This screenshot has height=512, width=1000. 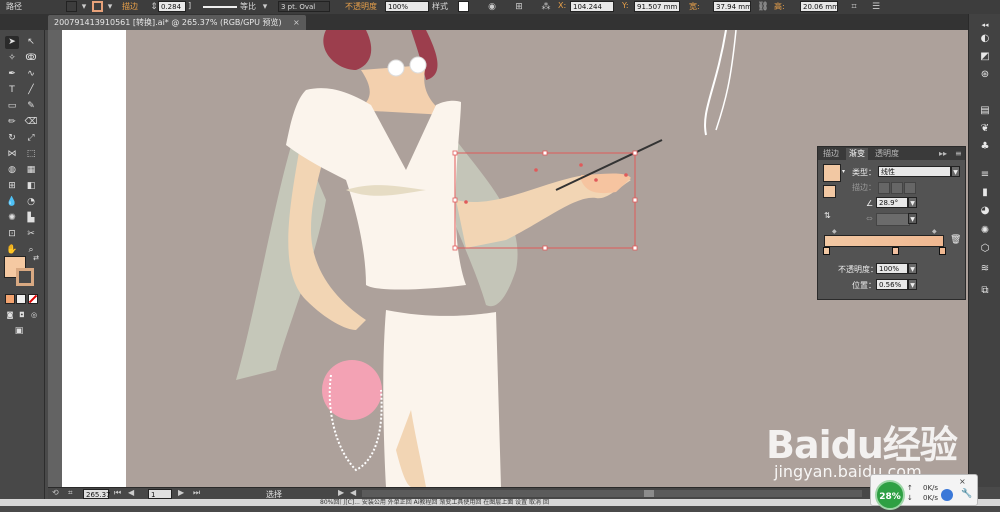 What do you see at coordinates (924, 492) in the screenshot?
I see `network-speed-widget: 28% ↑ 0K/s ↓ 0K/s × 🔧` at bounding box center [924, 492].